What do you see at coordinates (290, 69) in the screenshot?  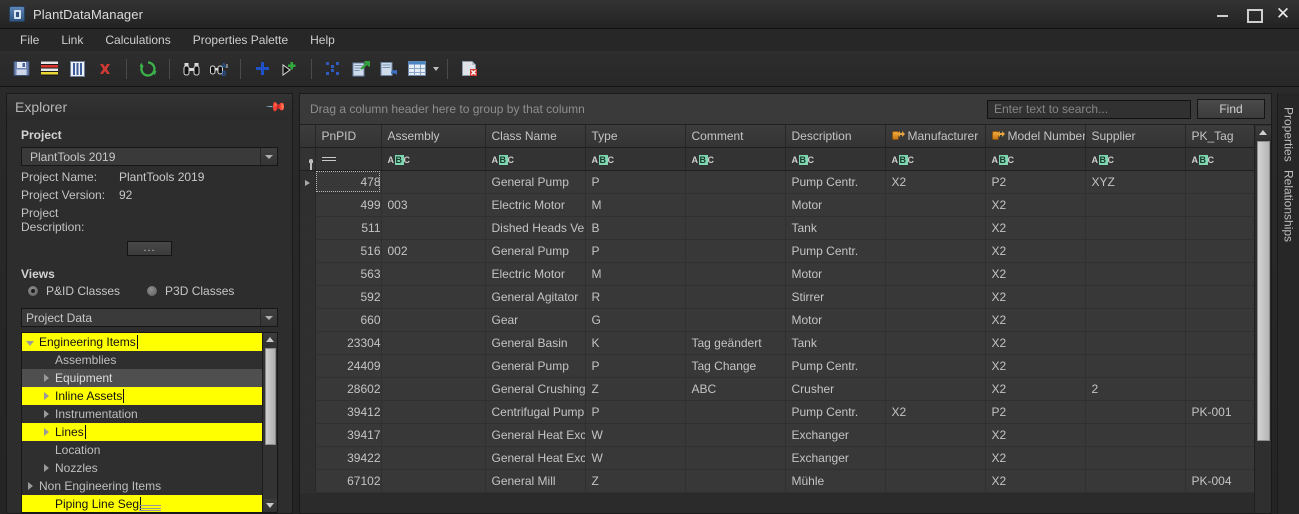 I see `add-item-icon` at bounding box center [290, 69].